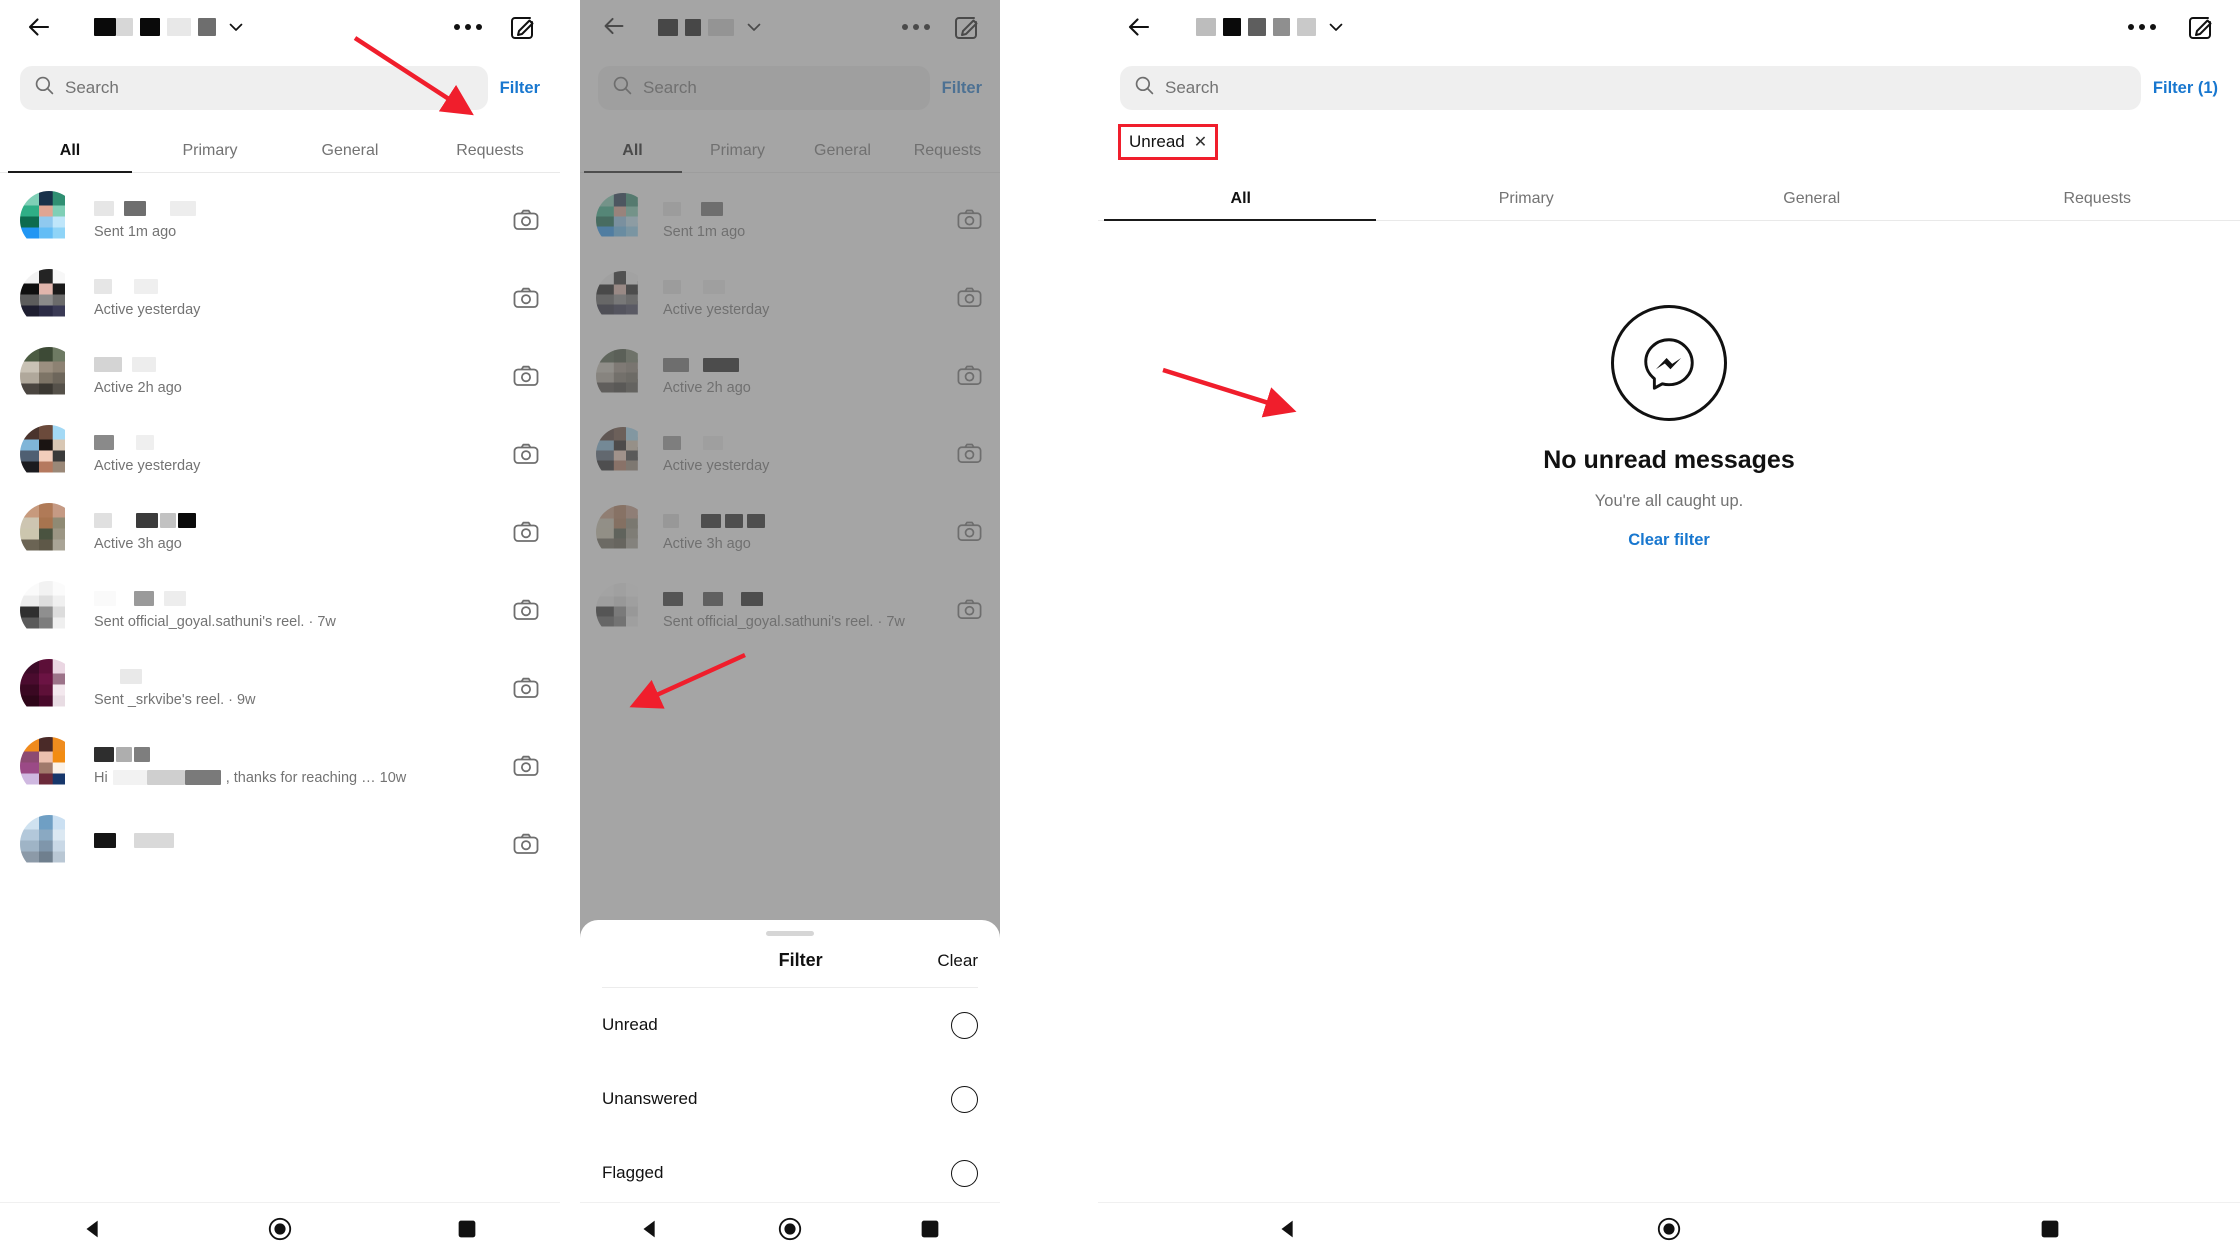 This screenshot has height=1260, width=2240. What do you see at coordinates (70, 172) in the screenshot?
I see `active-tab-indicator` at bounding box center [70, 172].